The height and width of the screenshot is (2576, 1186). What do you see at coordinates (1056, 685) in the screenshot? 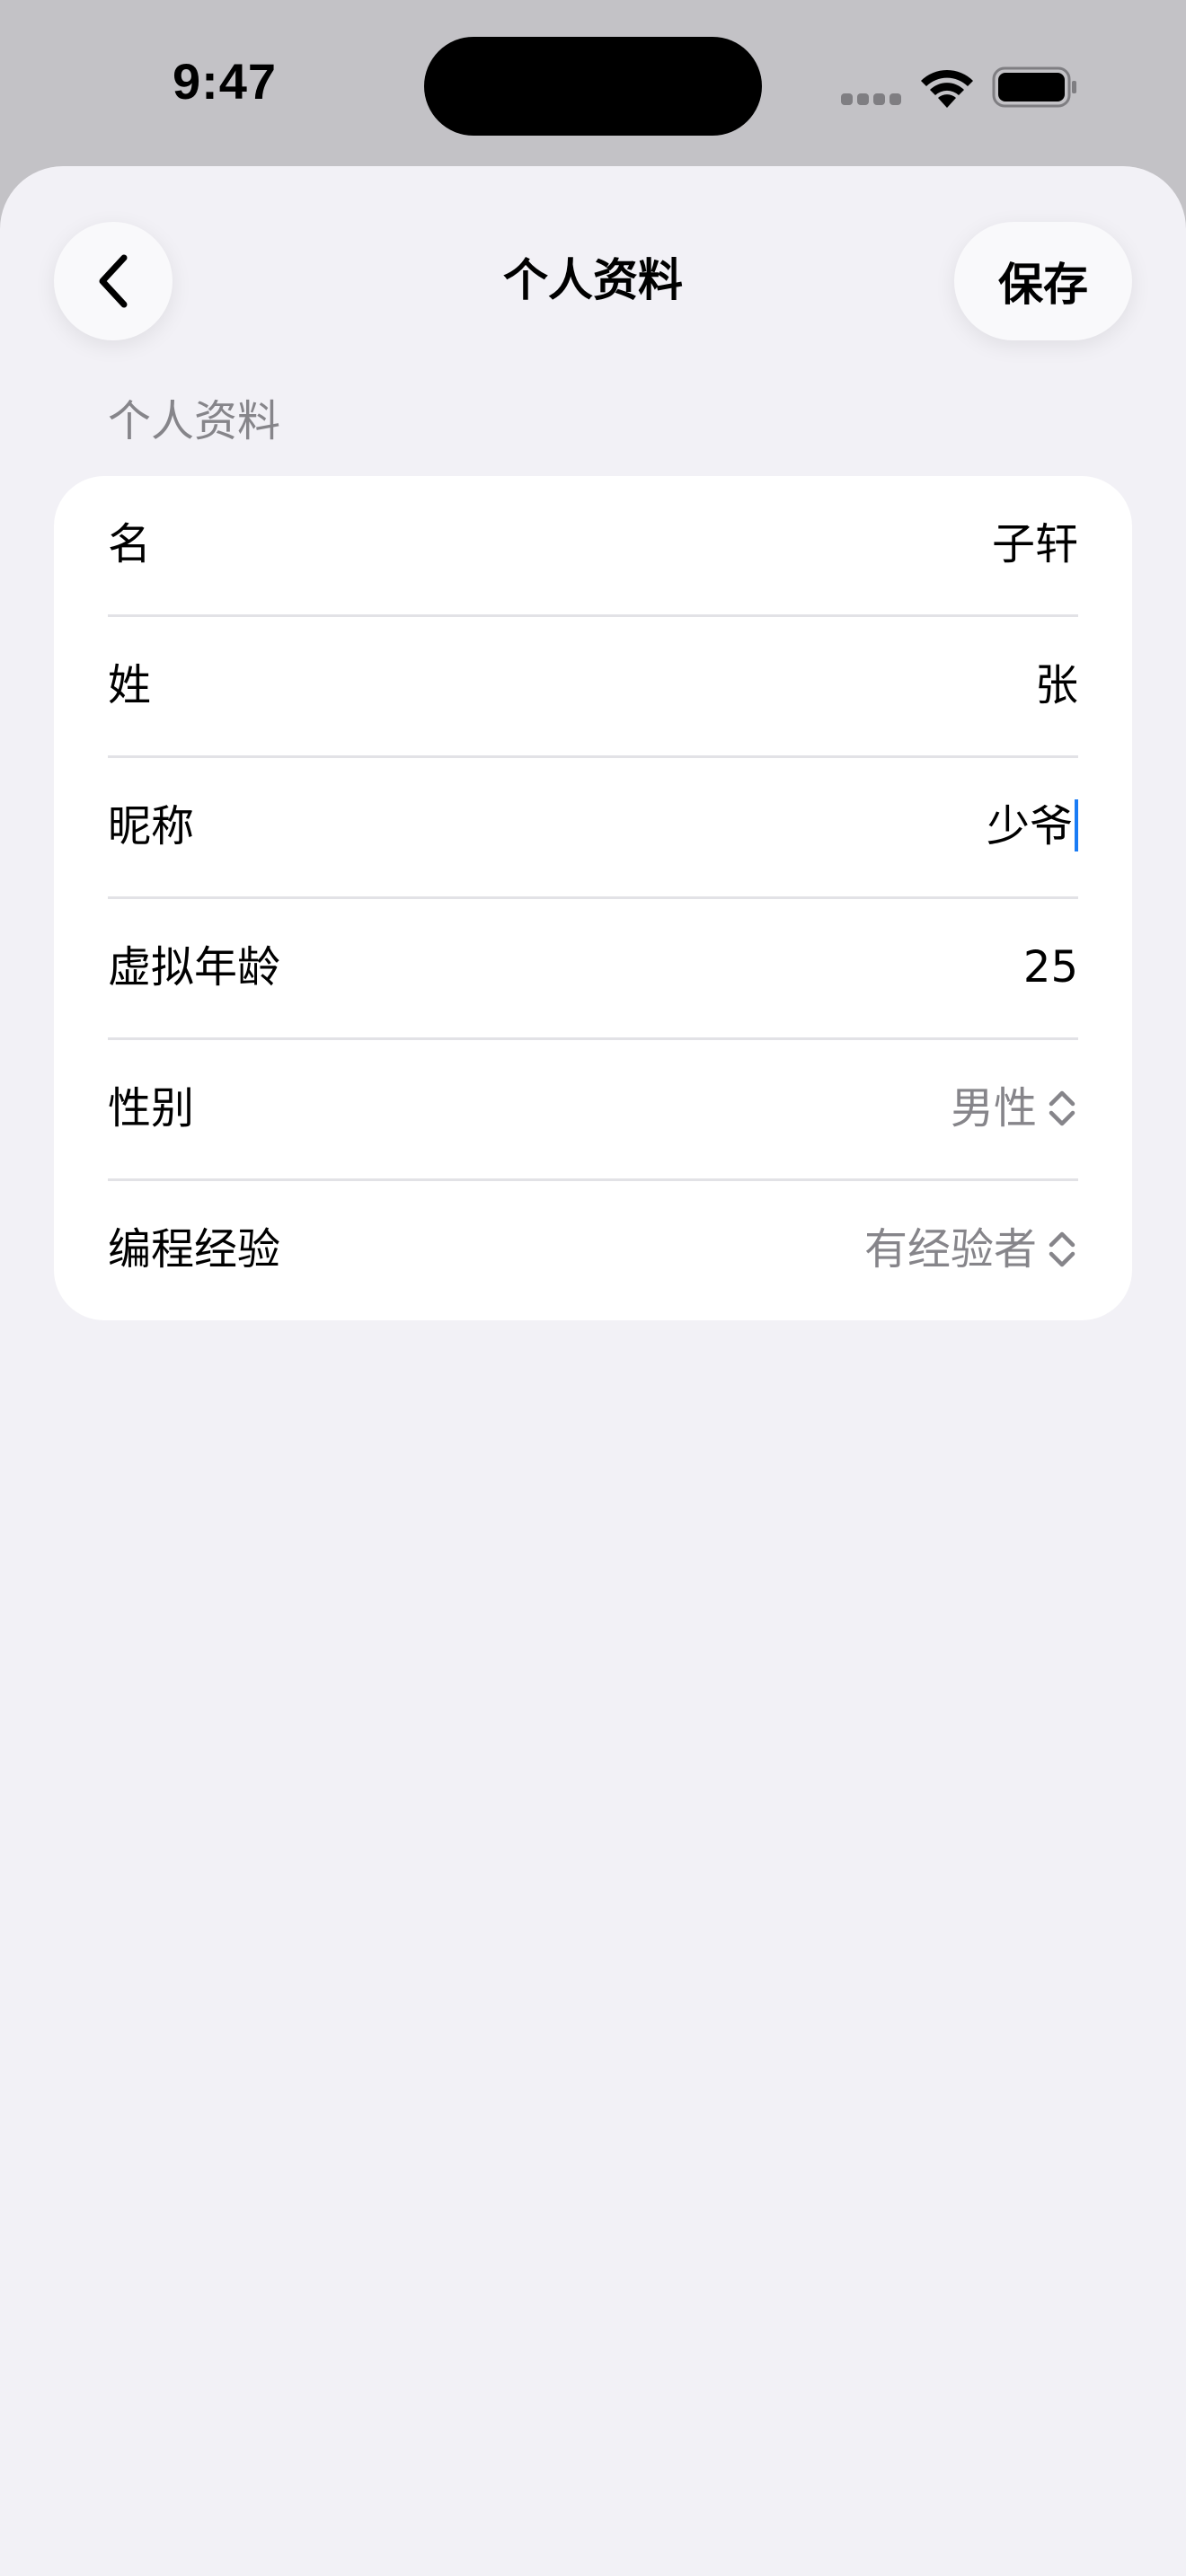
I see `last-name-field: 张` at bounding box center [1056, 685].